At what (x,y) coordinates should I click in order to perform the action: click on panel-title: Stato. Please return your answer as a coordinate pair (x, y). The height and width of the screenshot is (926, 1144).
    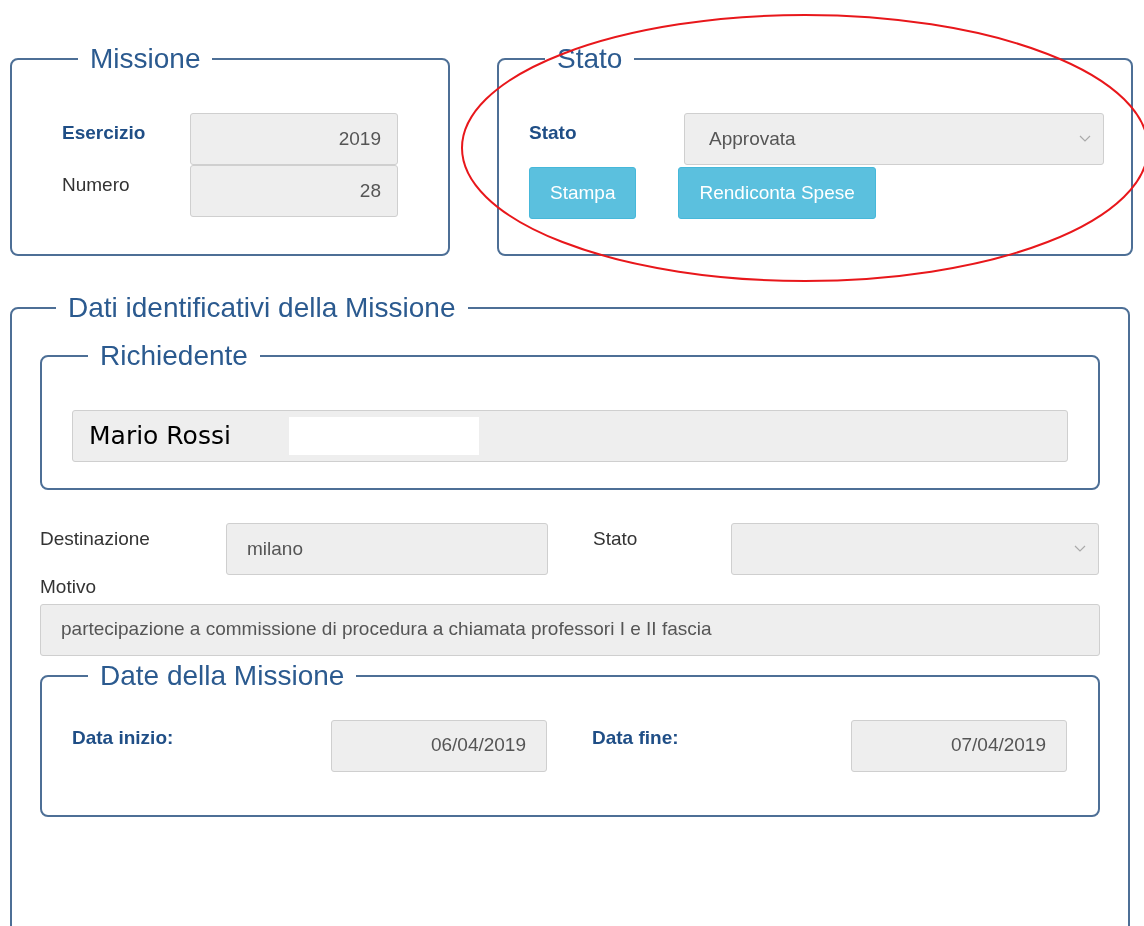
    Looking at the image, I should click on (590, 59).